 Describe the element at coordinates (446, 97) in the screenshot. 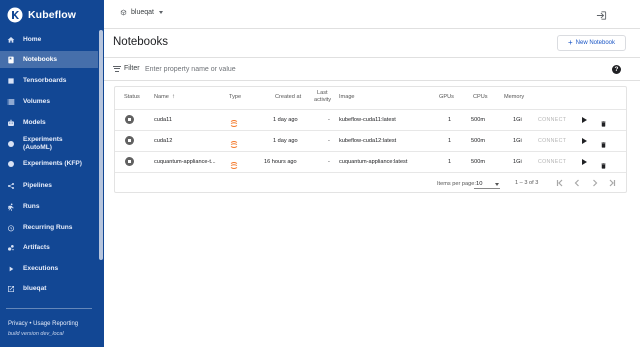

I see `header-gpus: GPUs` at that location.